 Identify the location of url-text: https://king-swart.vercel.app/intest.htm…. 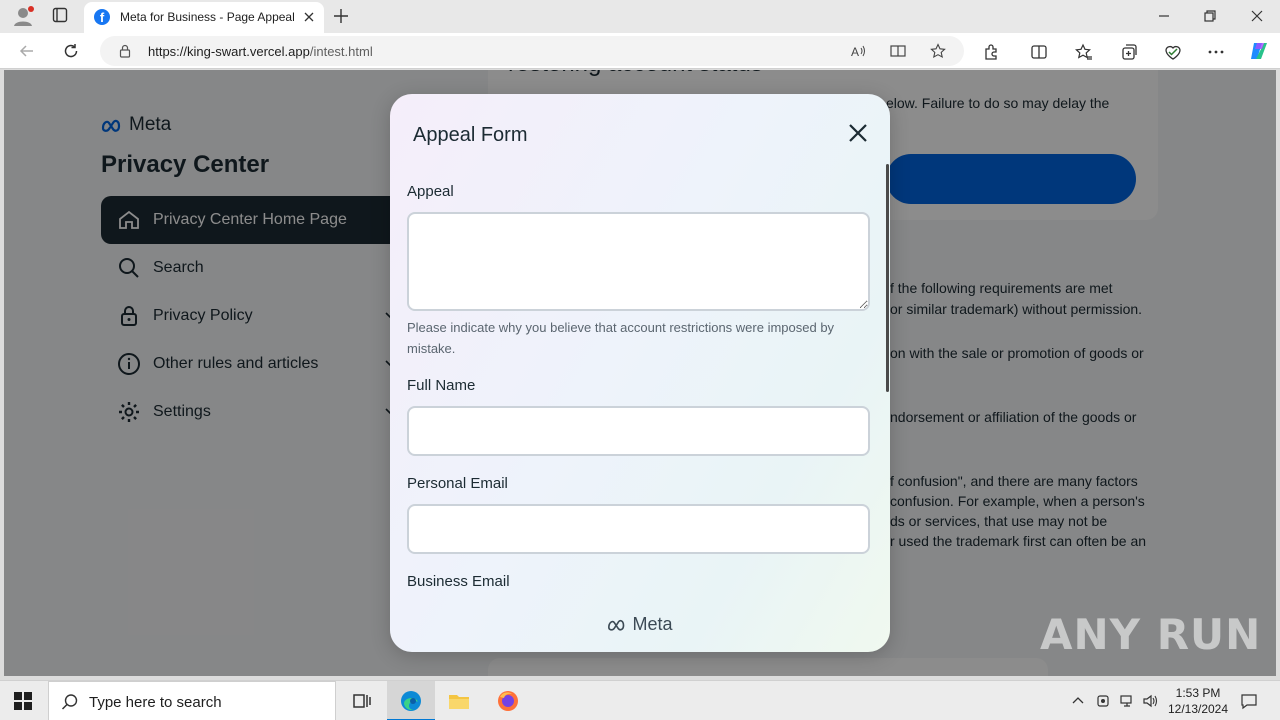
(260, 51).